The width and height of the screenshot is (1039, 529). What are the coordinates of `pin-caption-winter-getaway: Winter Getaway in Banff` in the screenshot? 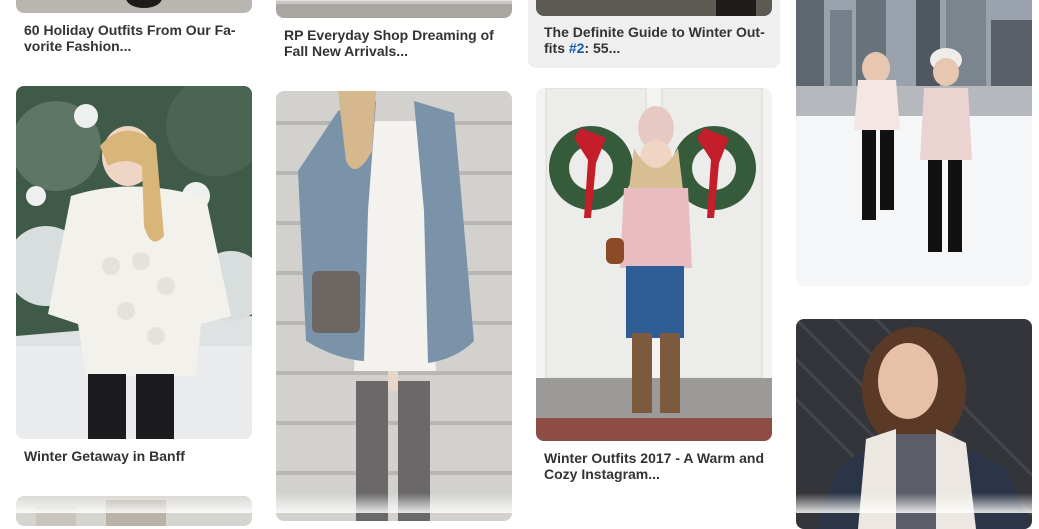 It's located at (137, 456).